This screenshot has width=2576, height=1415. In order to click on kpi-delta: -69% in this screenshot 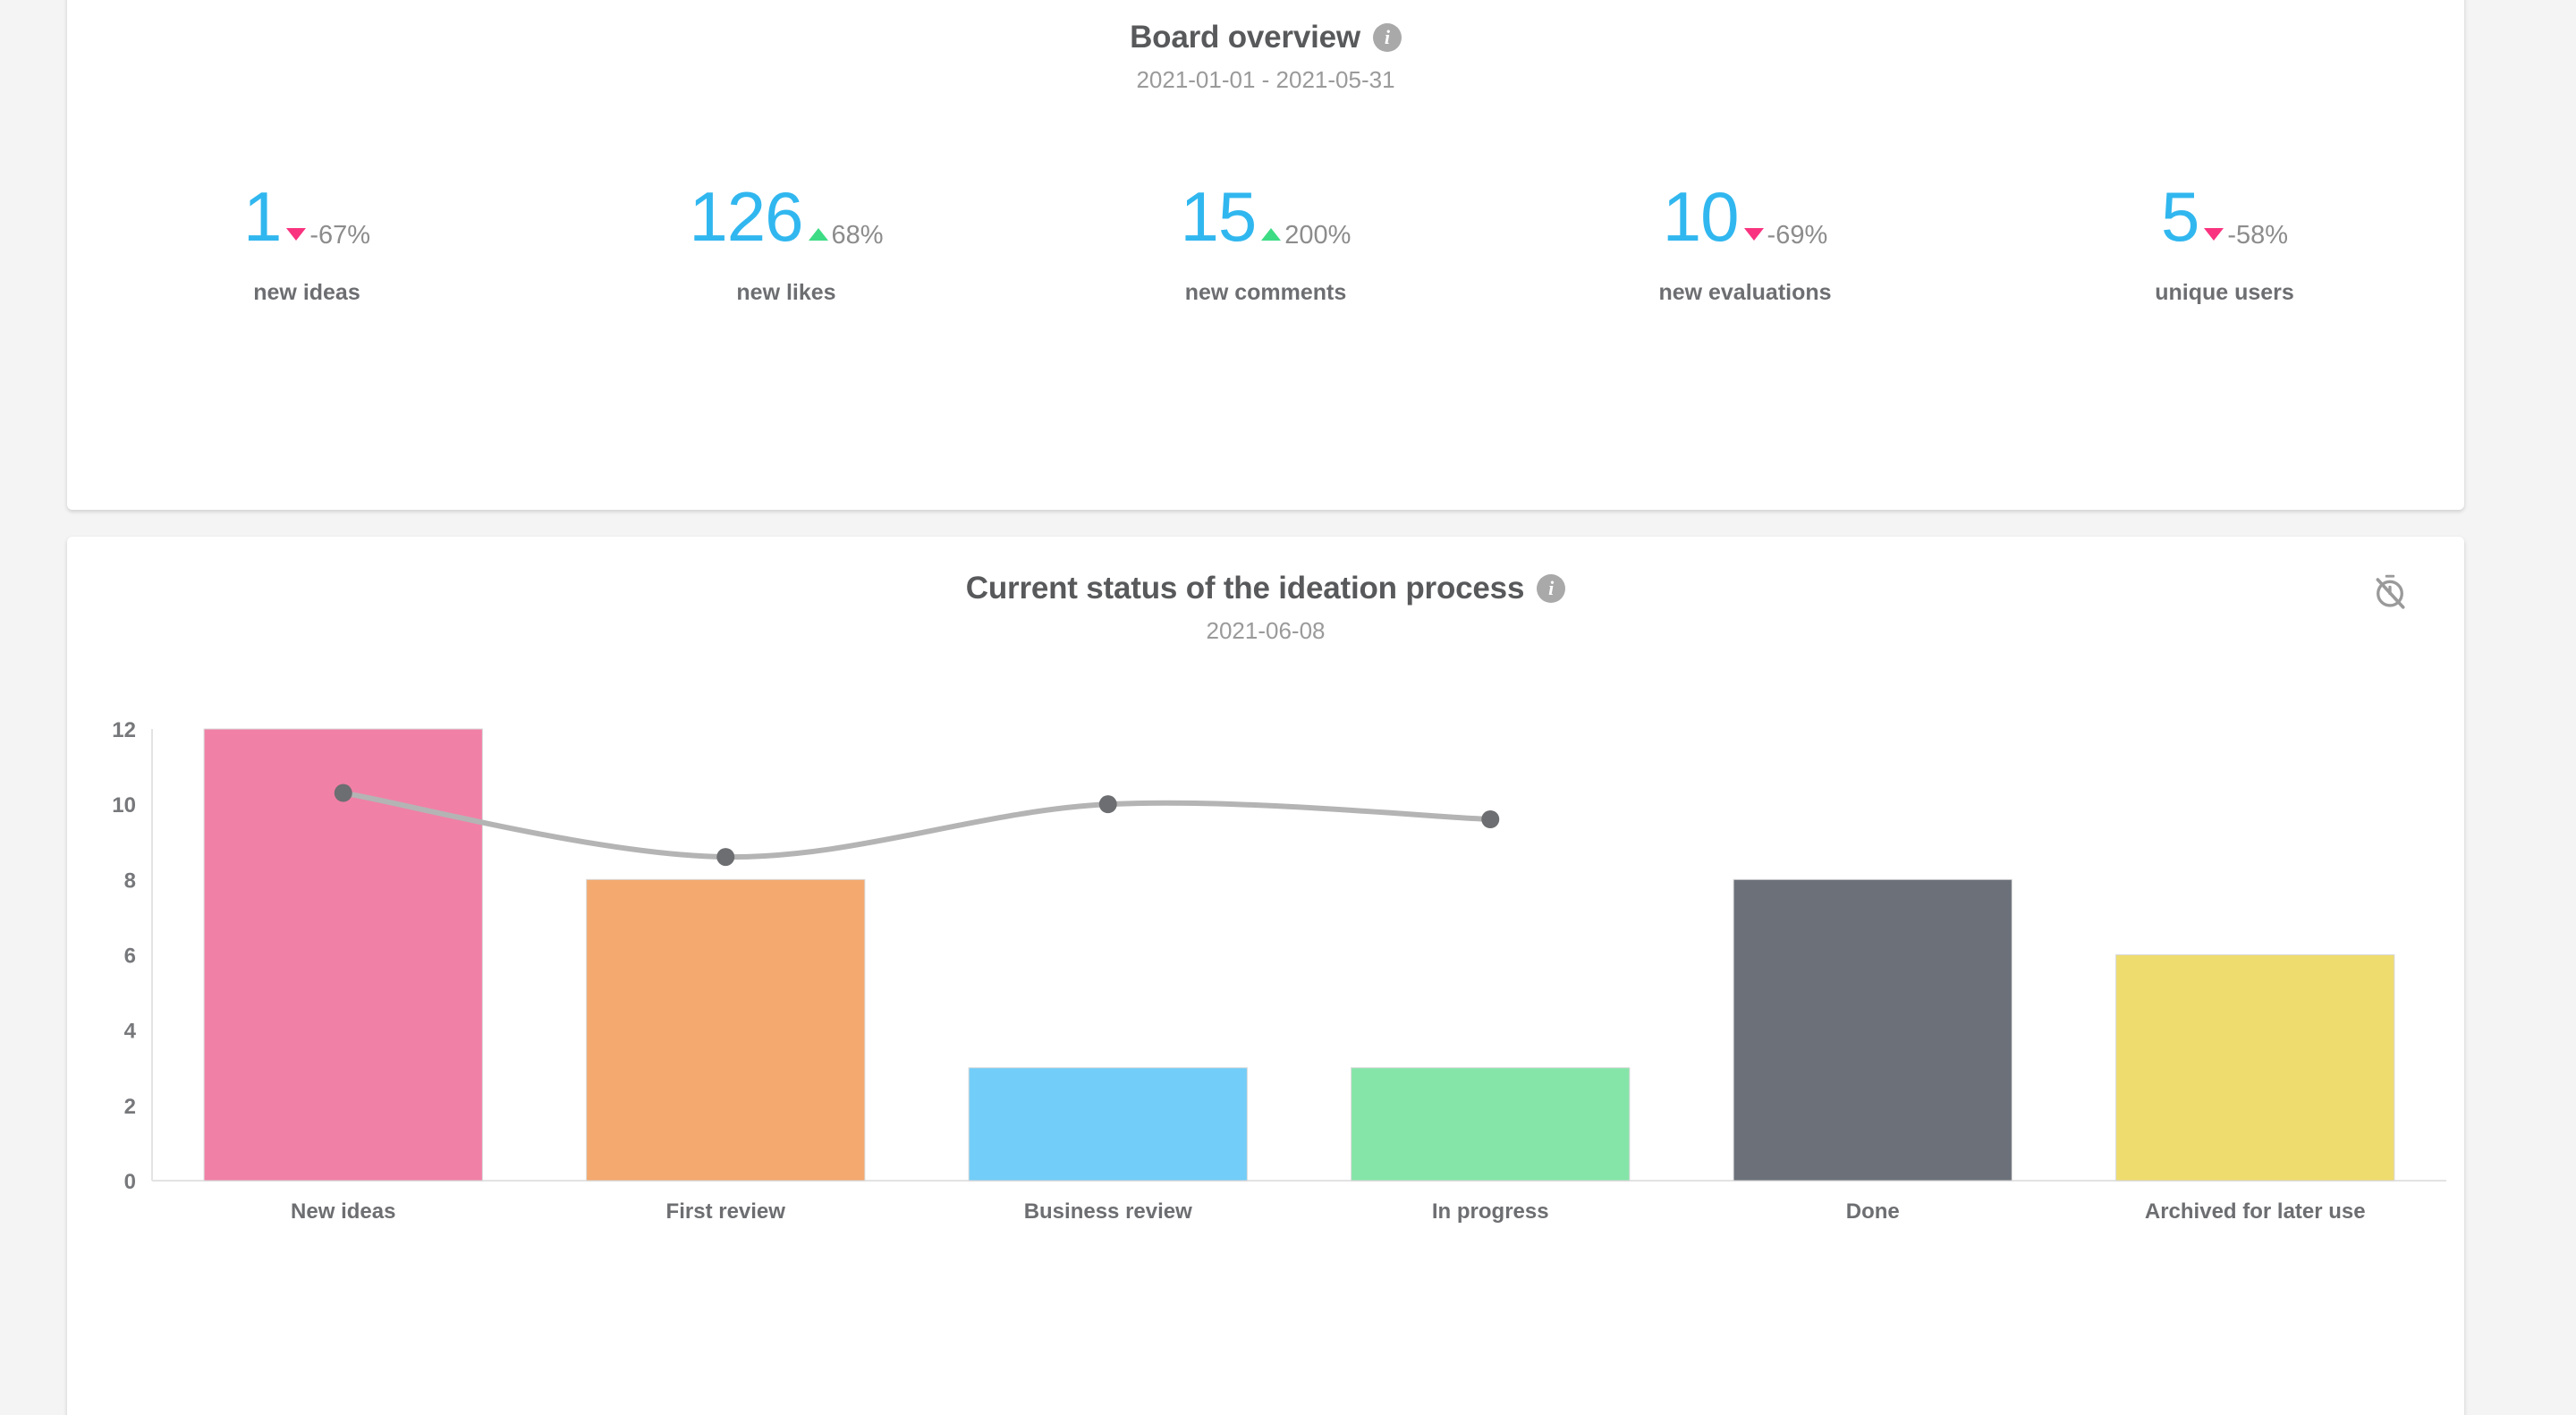, I will do `click(1785, 235)`.